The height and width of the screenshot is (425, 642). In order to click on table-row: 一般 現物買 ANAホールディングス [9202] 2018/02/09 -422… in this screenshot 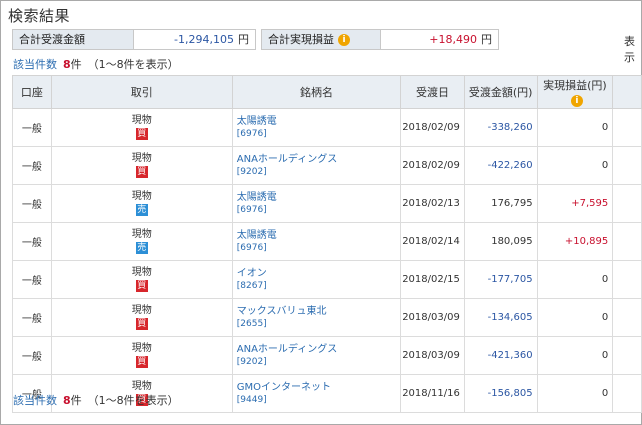, I will do `click(327, 165)`.